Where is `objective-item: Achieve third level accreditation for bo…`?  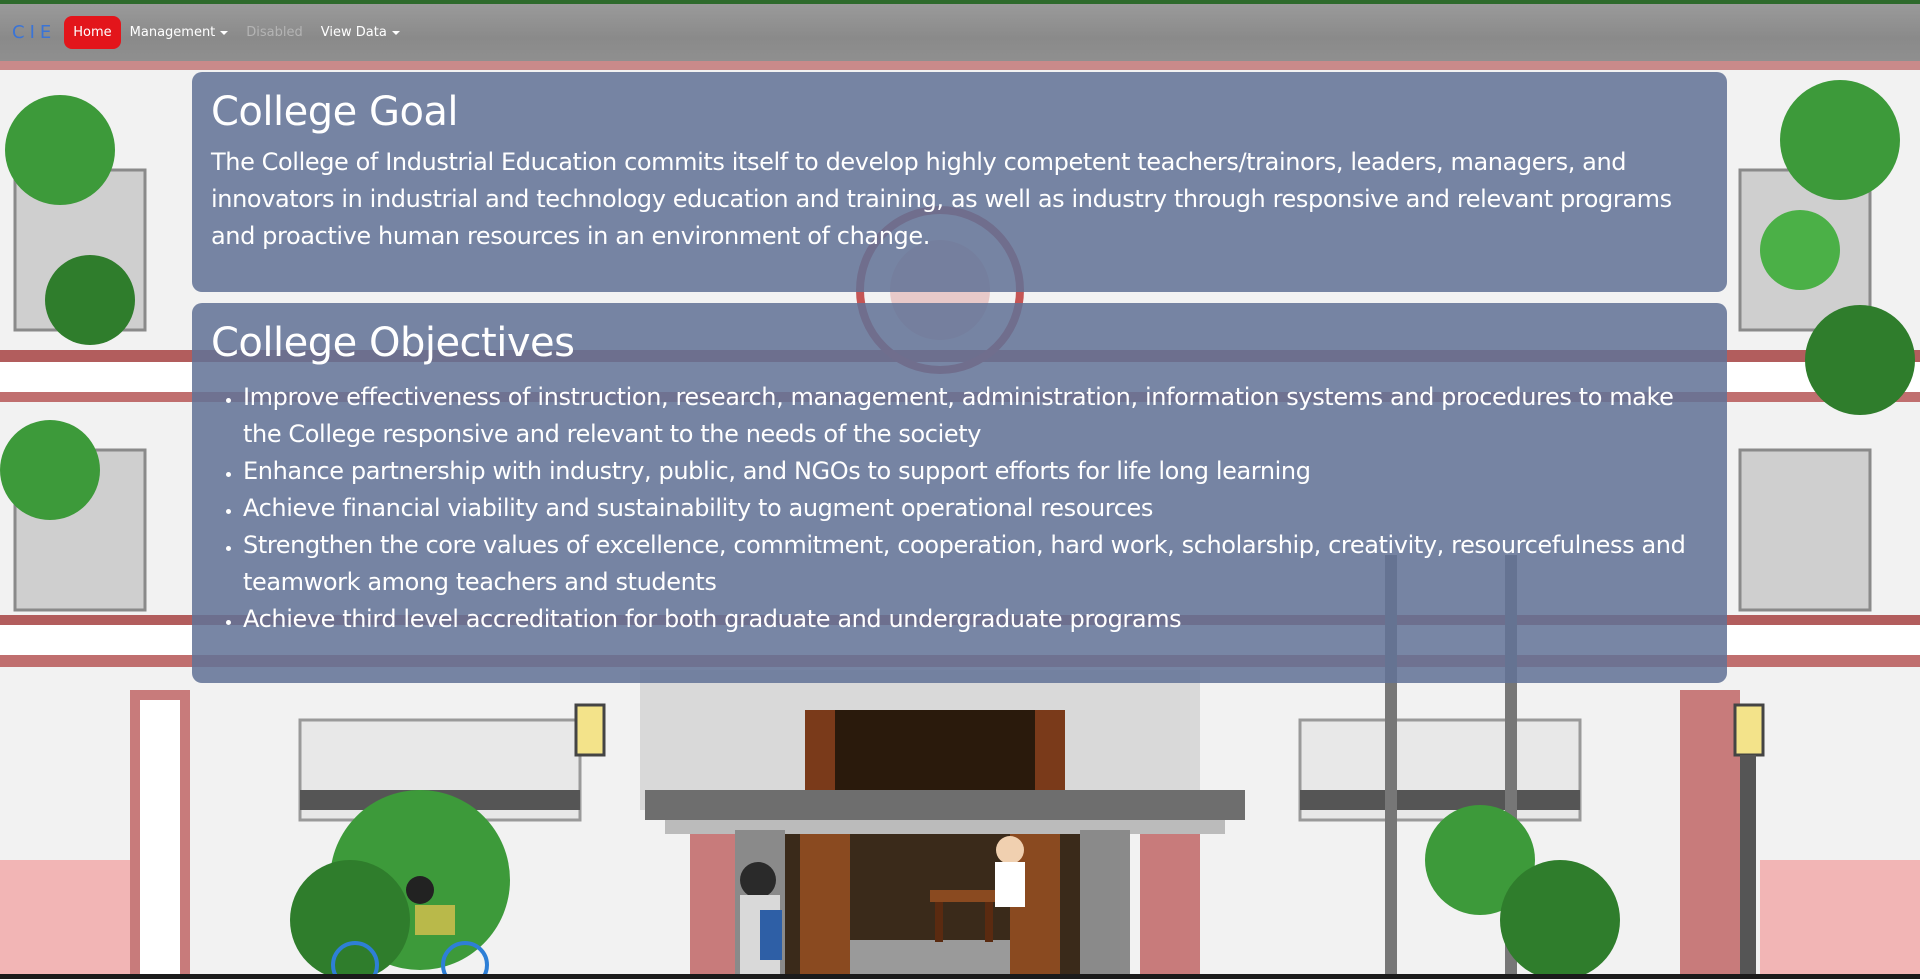 objective-item: Achieve third level accreditation for bo… is located at coordinates (975, 619).